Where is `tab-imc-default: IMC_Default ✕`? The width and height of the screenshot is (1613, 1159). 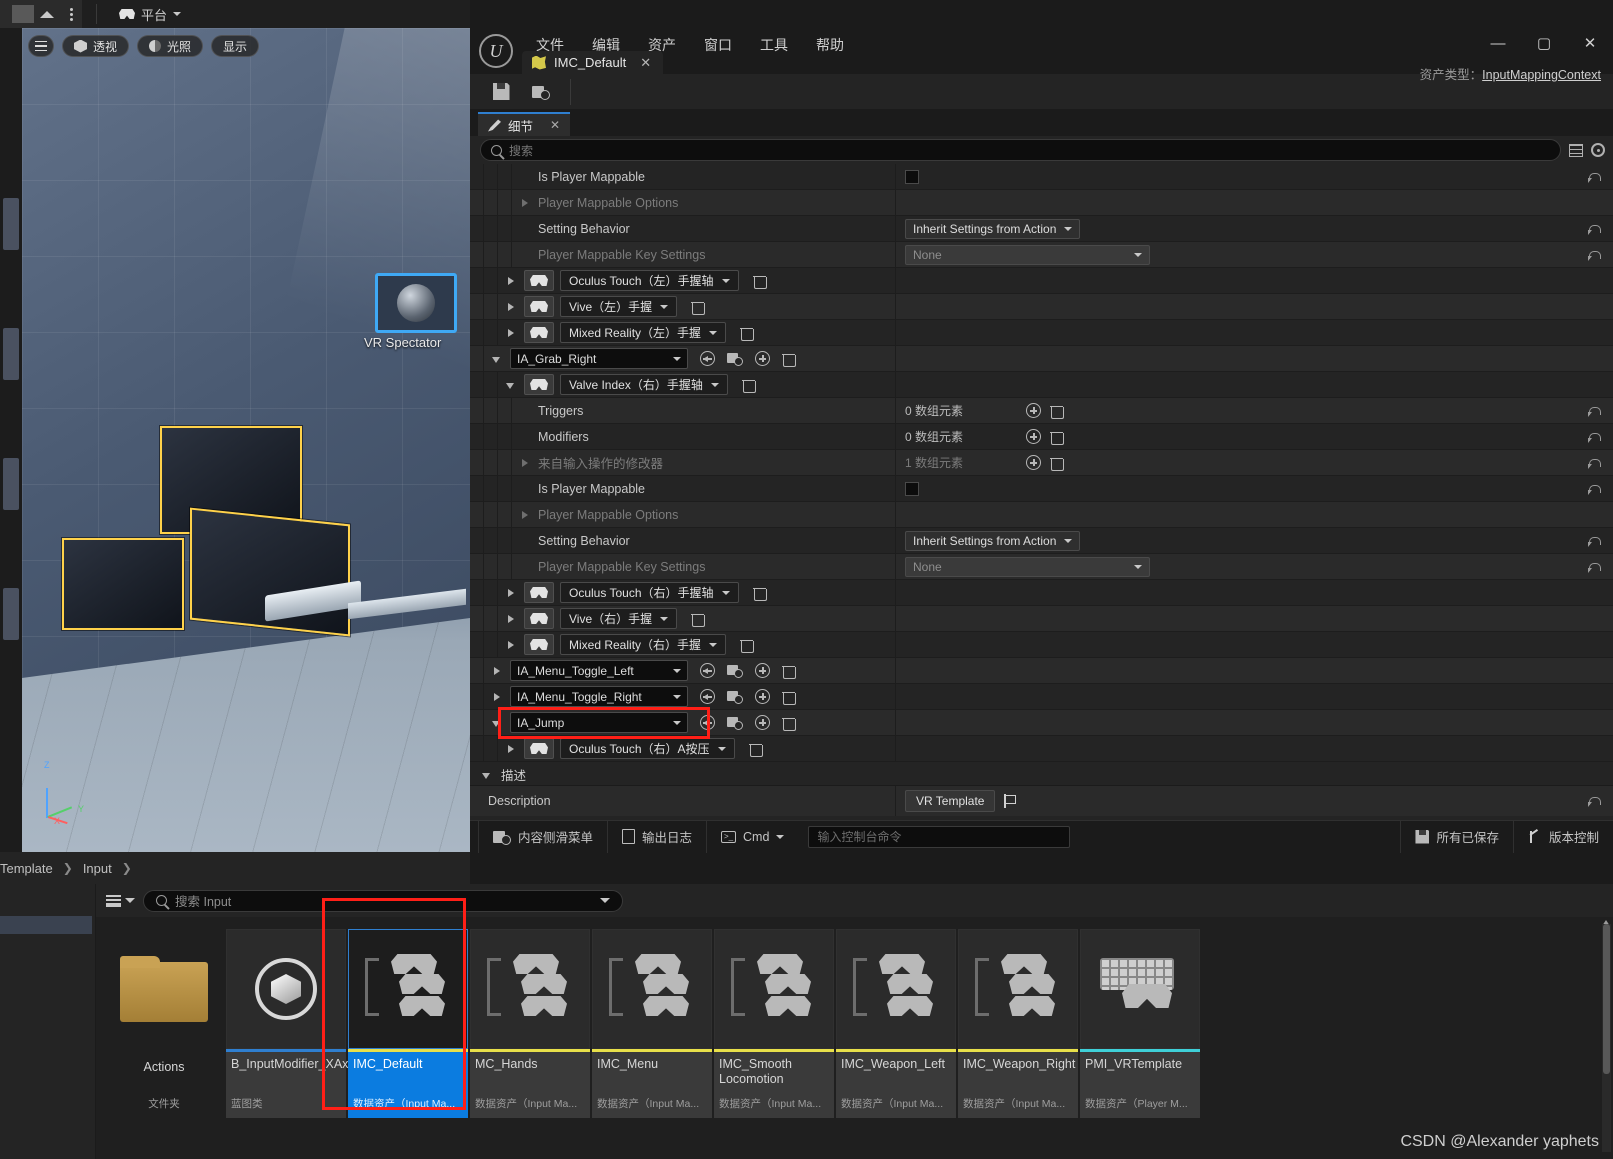
tab-imc-default: IMC_Default ✕ is located at coordinates (593, 62).